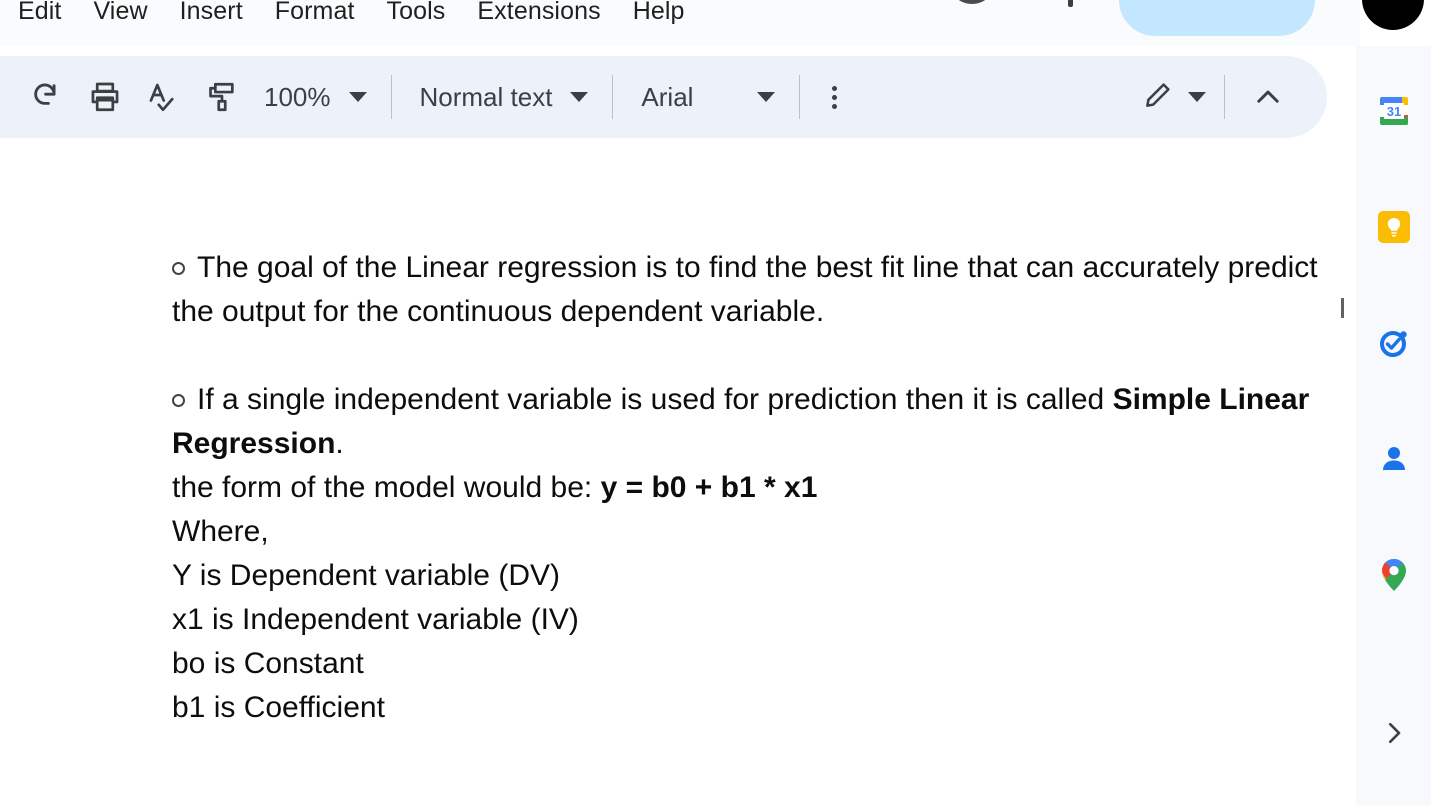 The height and width of the screenshot is (805, 1431). I want to click on paragraph-where: Where,, so click(764, 532).